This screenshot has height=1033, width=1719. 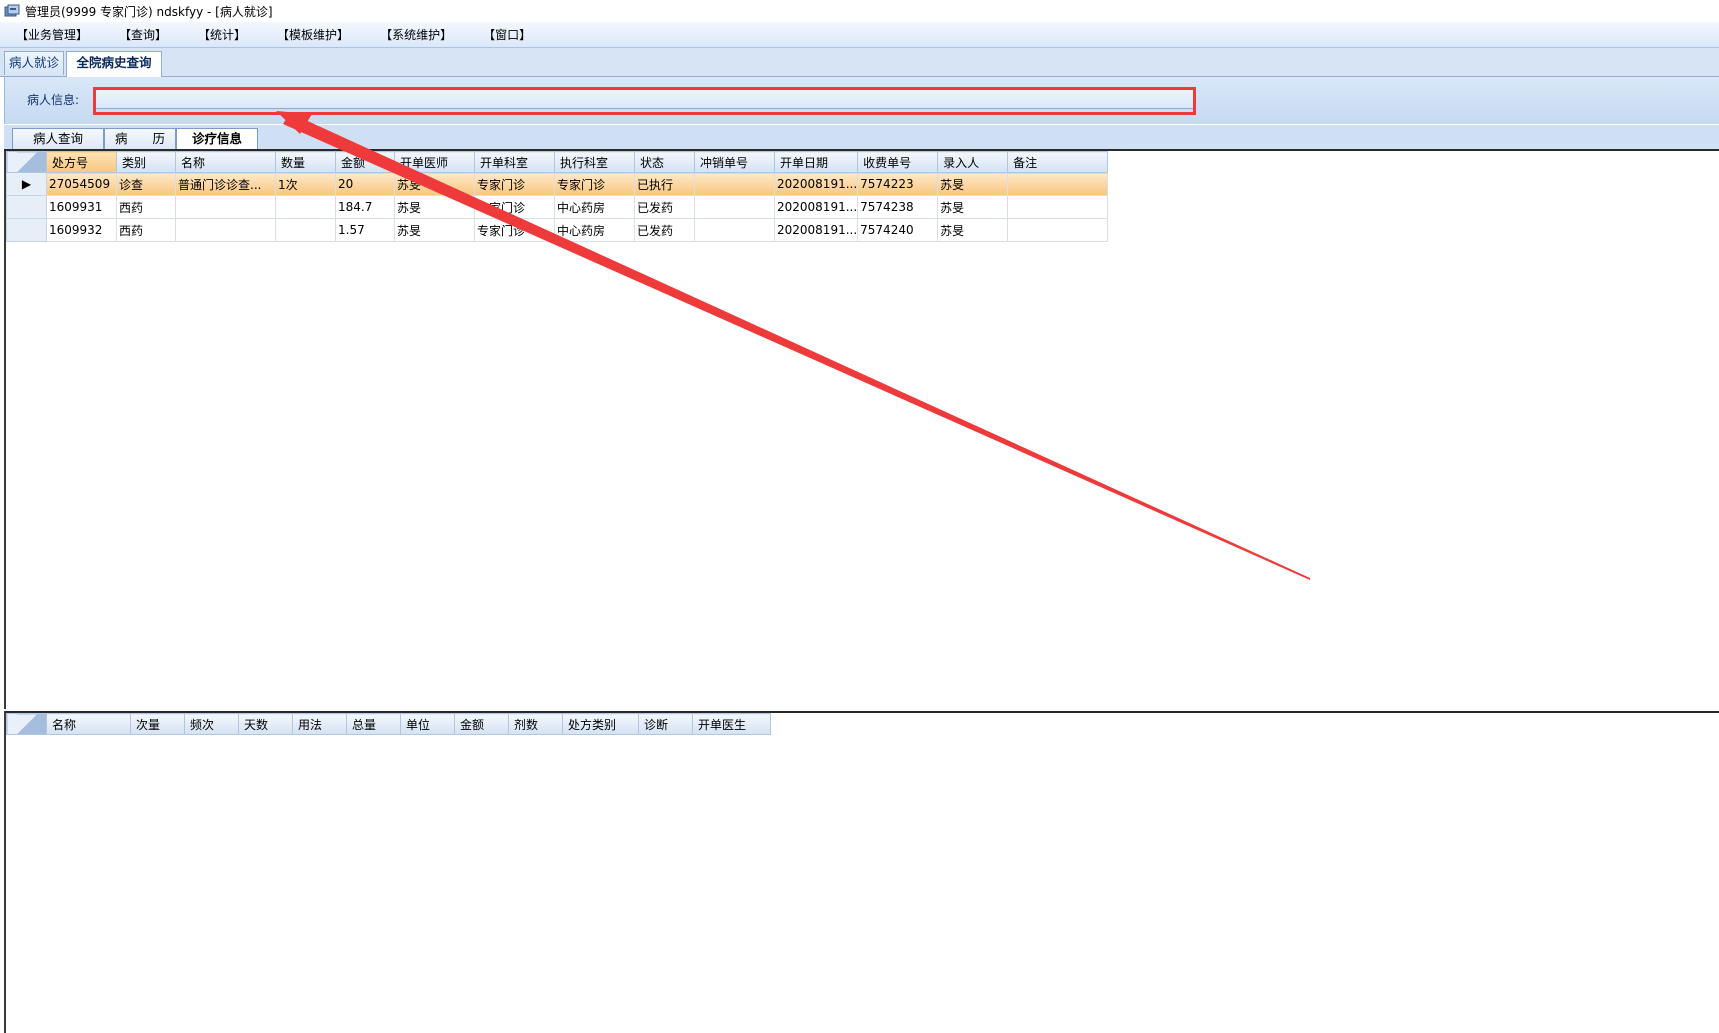 I want to click on document-tabs: 病人就诊 全院病史查询, so click(x=859, y=62).